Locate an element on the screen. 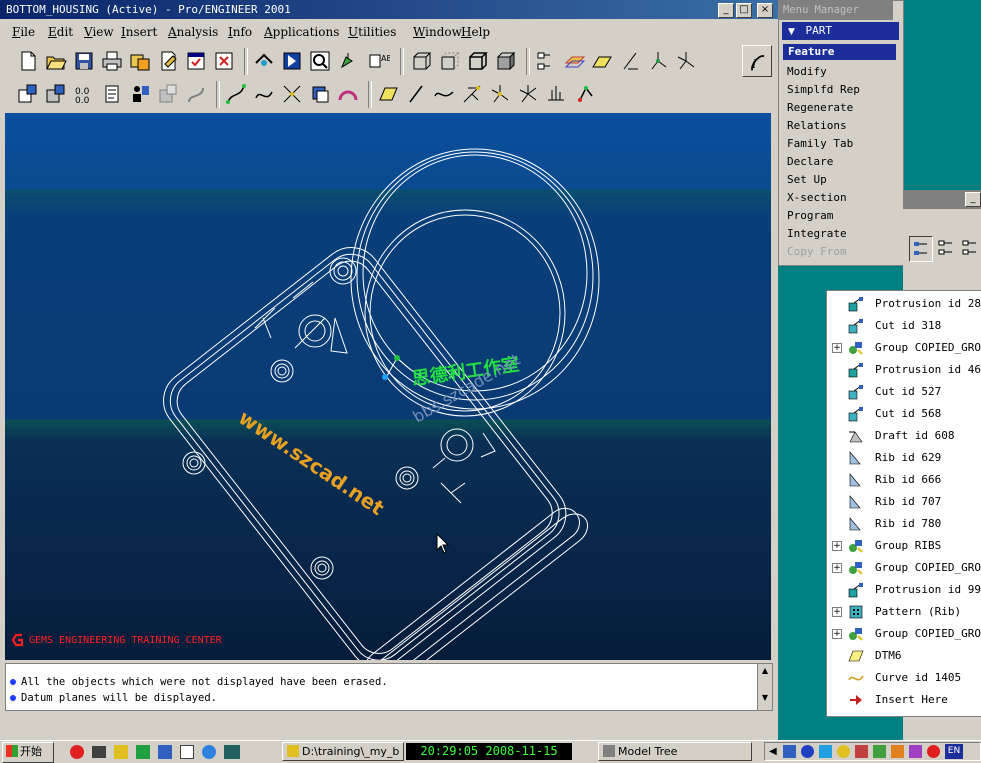  close-window-icon is located at coordinates (224, 61).